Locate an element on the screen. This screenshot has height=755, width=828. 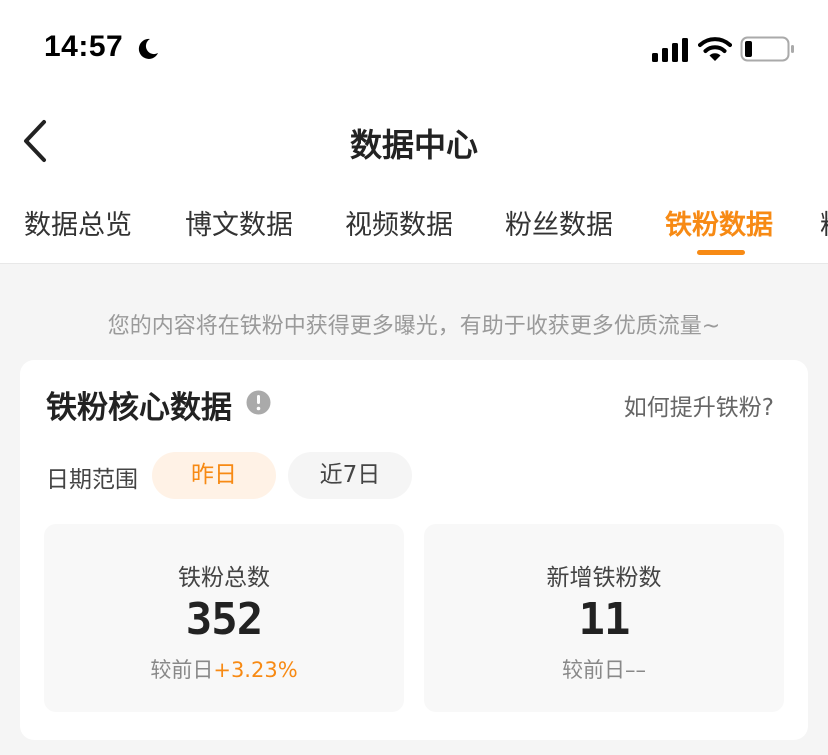
how-to-improve-link: 如何提升铁粉? is located at coordinates (699, 405).